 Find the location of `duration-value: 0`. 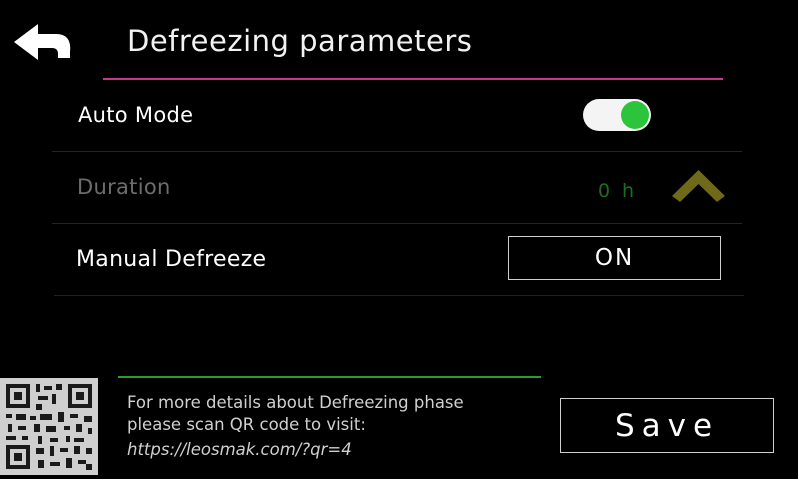

duration-value: 0 is located at coordinates (605, 191).